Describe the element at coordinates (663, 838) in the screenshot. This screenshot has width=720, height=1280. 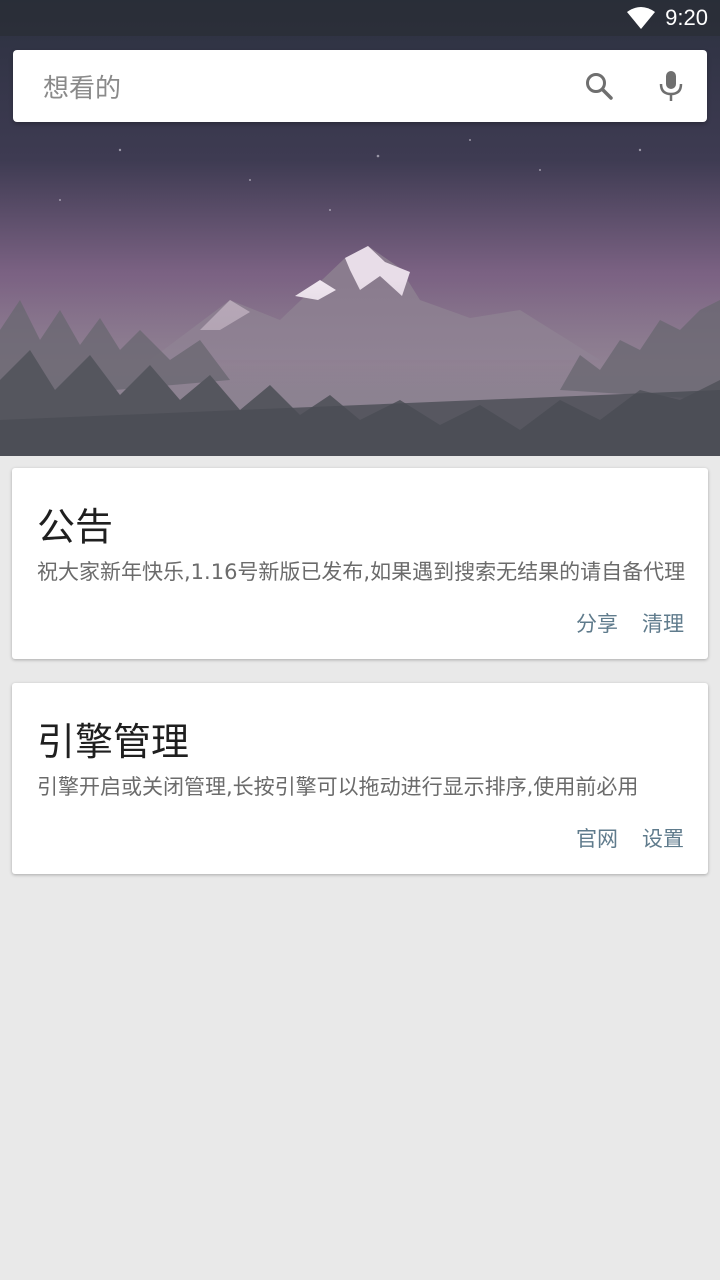
I see `settings-button: 设置` at that location.